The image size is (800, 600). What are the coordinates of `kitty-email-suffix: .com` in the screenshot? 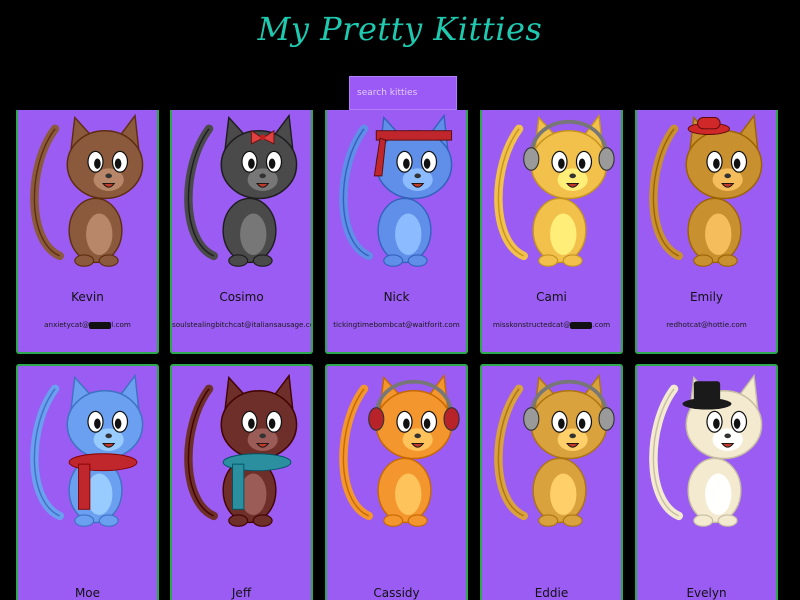 It's located at (601, 324).